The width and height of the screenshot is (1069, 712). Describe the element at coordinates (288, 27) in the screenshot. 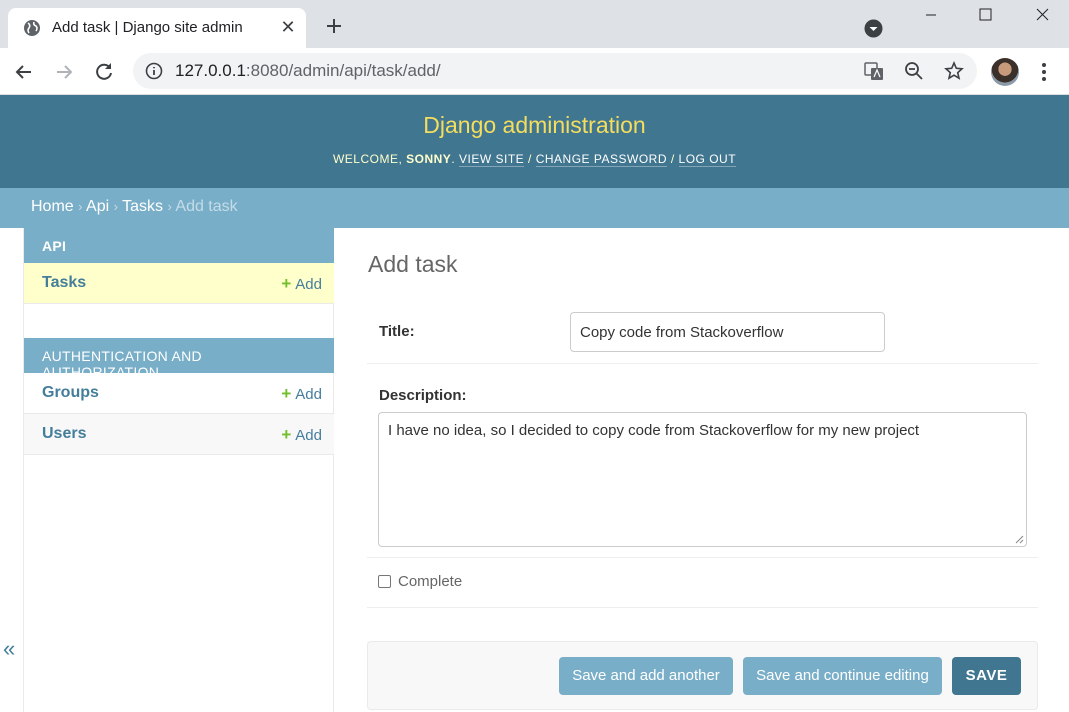

I see `close-tab-icon: ✕` at that location.